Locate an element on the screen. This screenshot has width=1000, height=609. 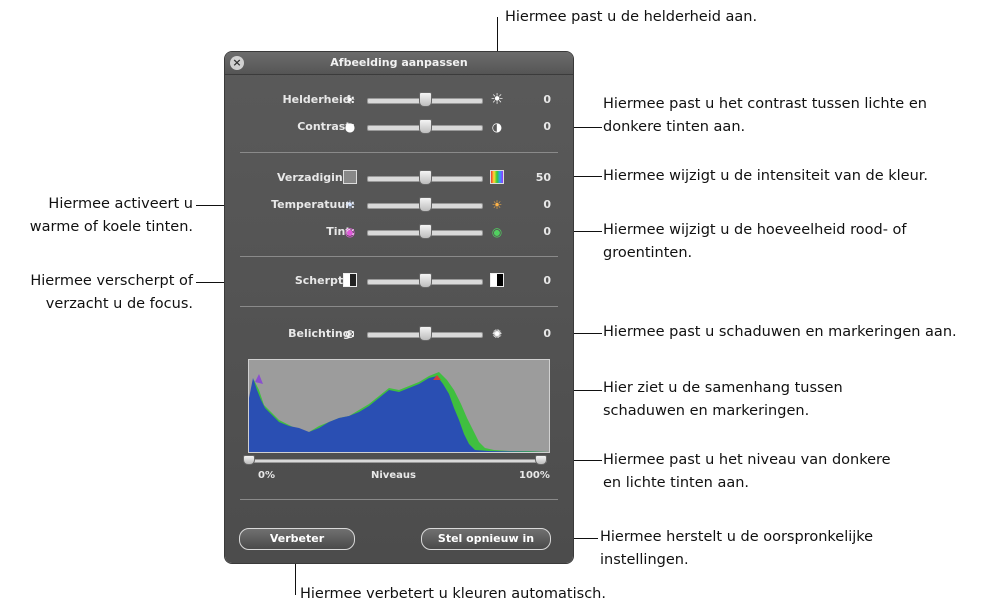
levels-white-point-thumb is located at coordinates (541, 460).